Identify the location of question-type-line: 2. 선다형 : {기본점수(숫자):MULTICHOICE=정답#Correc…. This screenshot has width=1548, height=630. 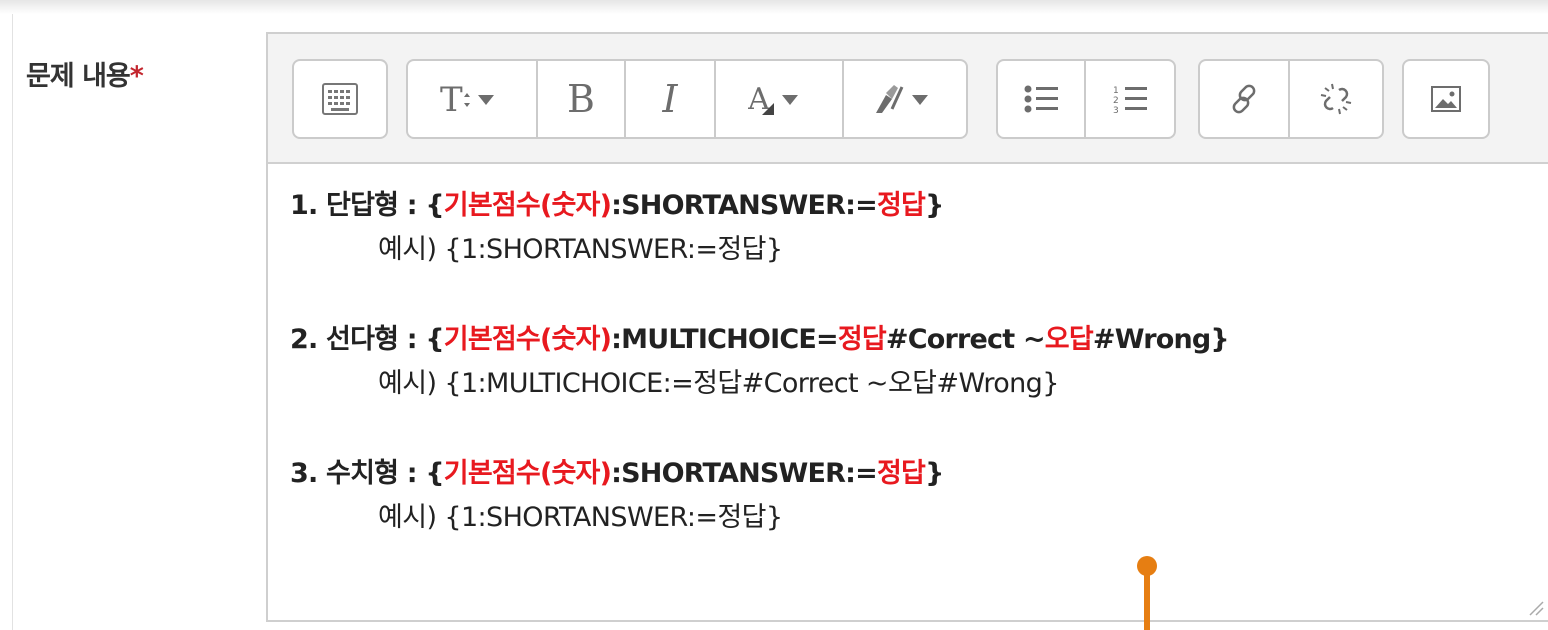
(909, 340).